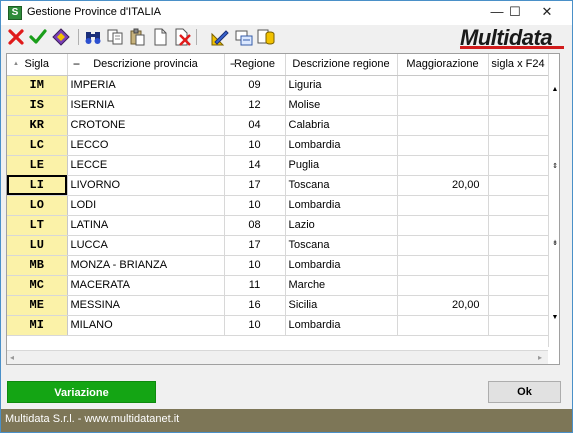 The width and height of the screenshot is (573, 433). Describe the element at coordinates (37, 85) in the screenshot. I see `cell-sigla: IM` at that location.